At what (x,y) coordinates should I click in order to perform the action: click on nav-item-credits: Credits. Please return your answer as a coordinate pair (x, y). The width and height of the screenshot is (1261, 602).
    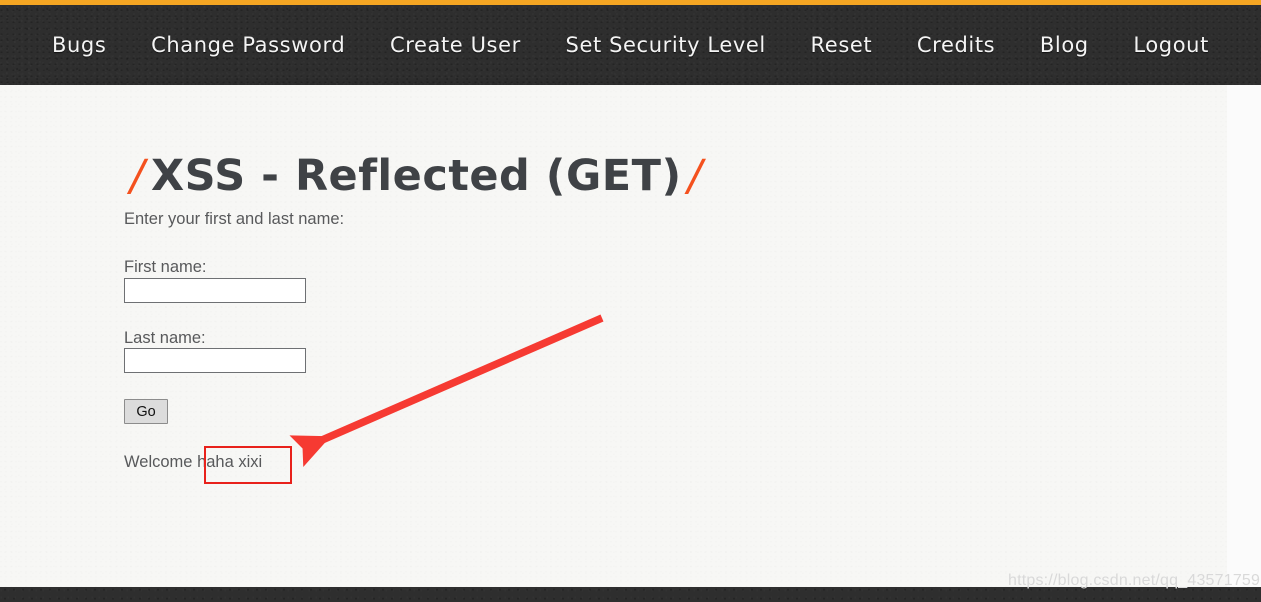
    Looking at the image, I should click on (956, 45).